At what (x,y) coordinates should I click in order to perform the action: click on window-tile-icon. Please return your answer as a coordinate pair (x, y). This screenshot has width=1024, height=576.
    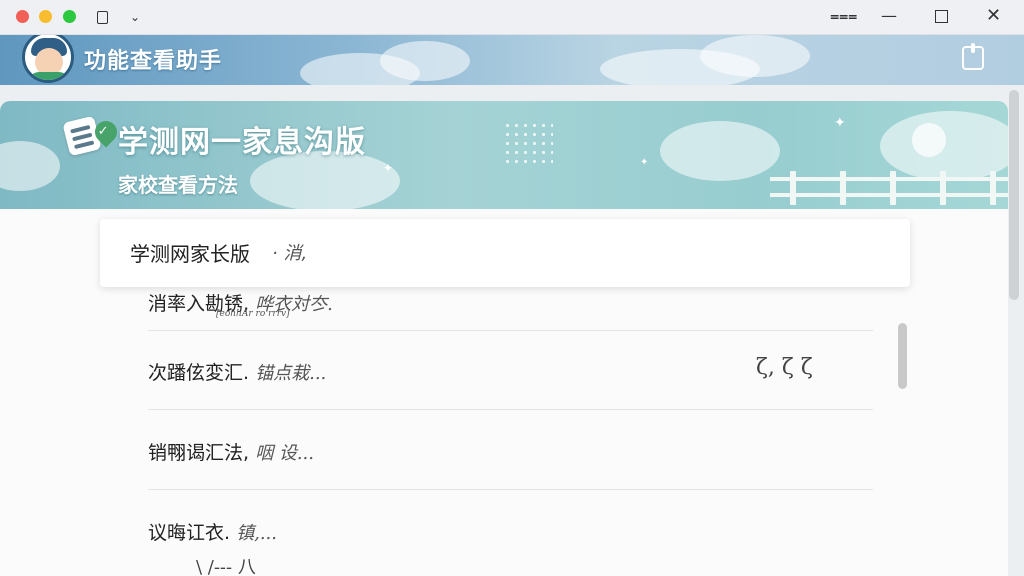
    Looking at the image, I should click on (102, 17).